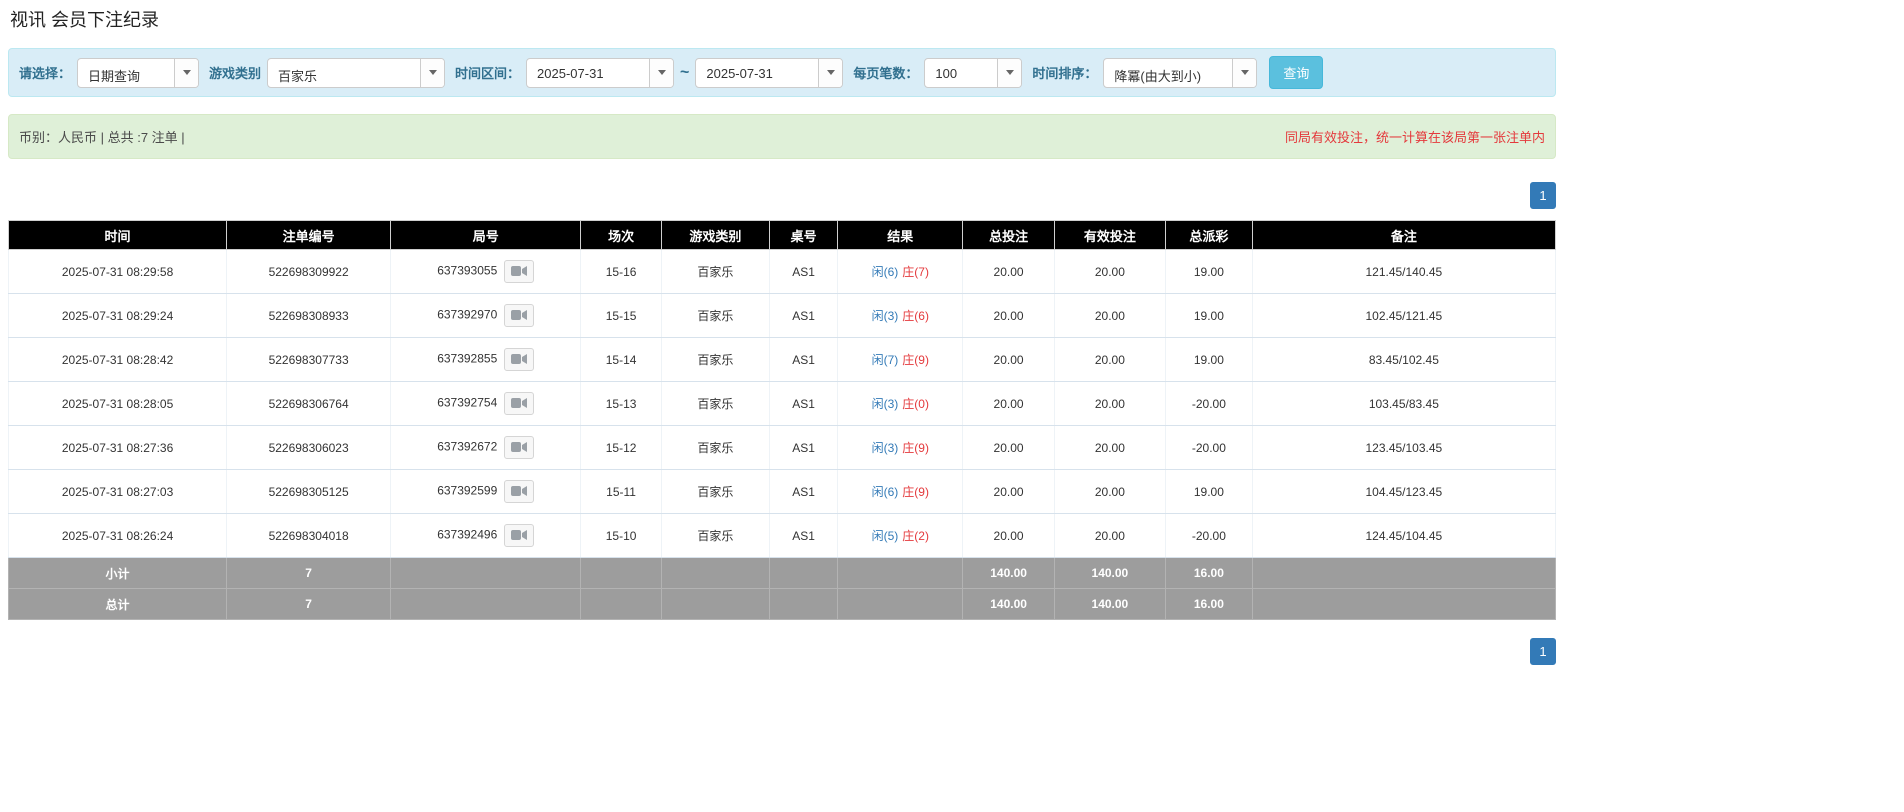  What do you see at coordinates (486, 491) in the screenshot?
I see `cell-round-id: 637392599` at bounding box center [486, 491].